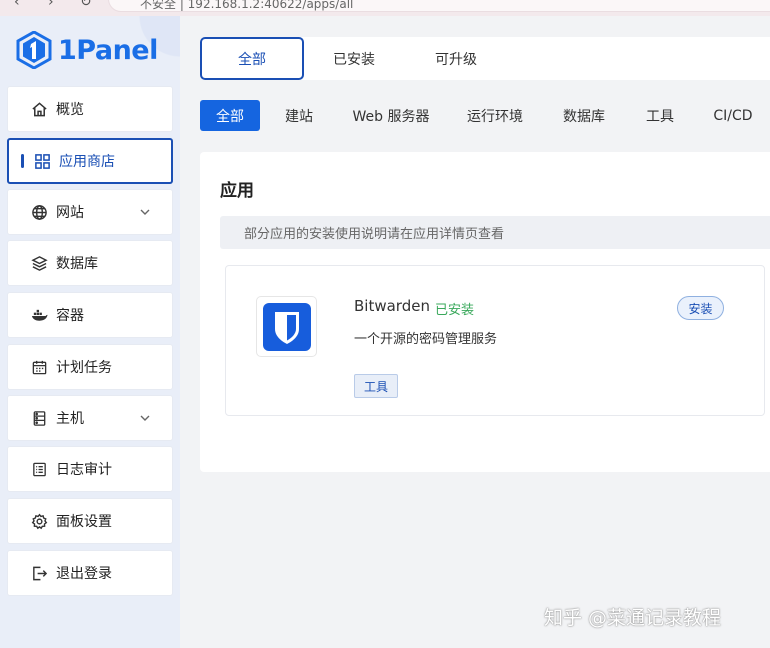  Describe the element at coordinates (733, 115) in the screenshot. I see `category-tab-cicd: CI/CD` at that location.